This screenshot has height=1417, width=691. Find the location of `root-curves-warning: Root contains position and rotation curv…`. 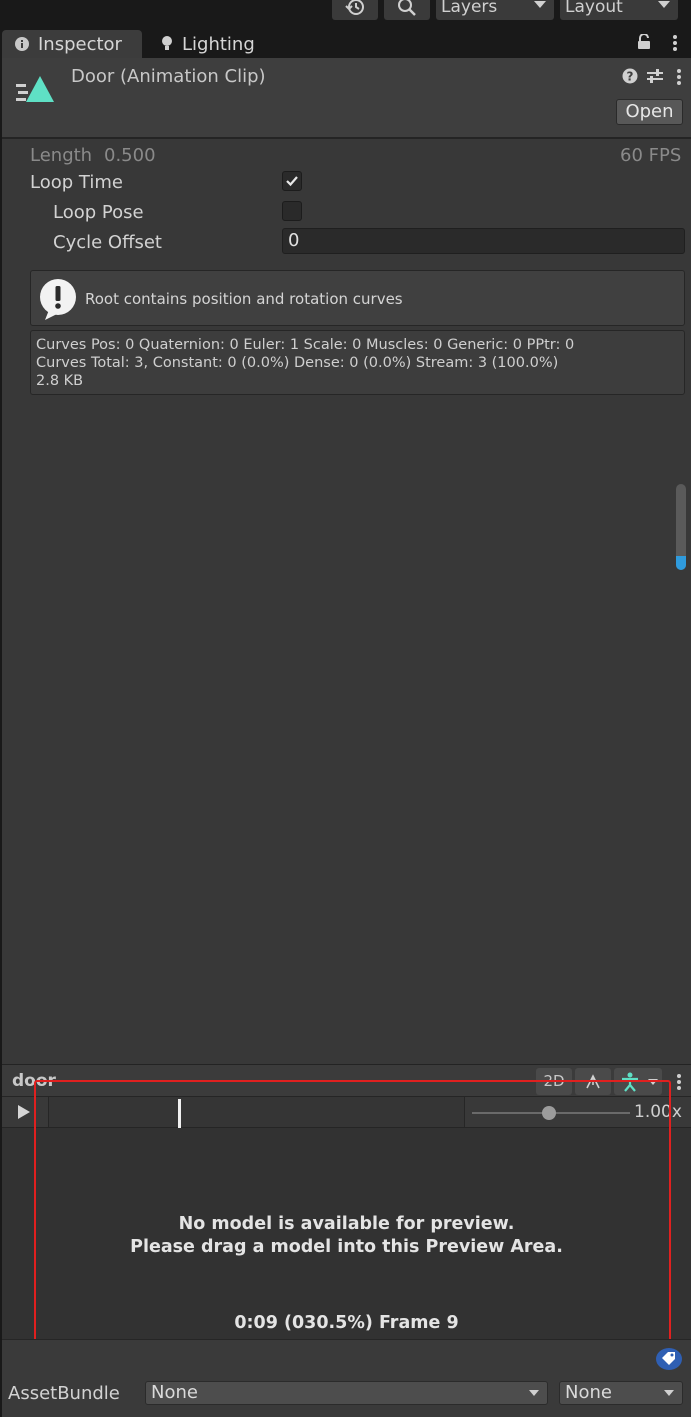

root-curves-warning: Root contains position and rotation curv… is located at coordinates (357, 298).